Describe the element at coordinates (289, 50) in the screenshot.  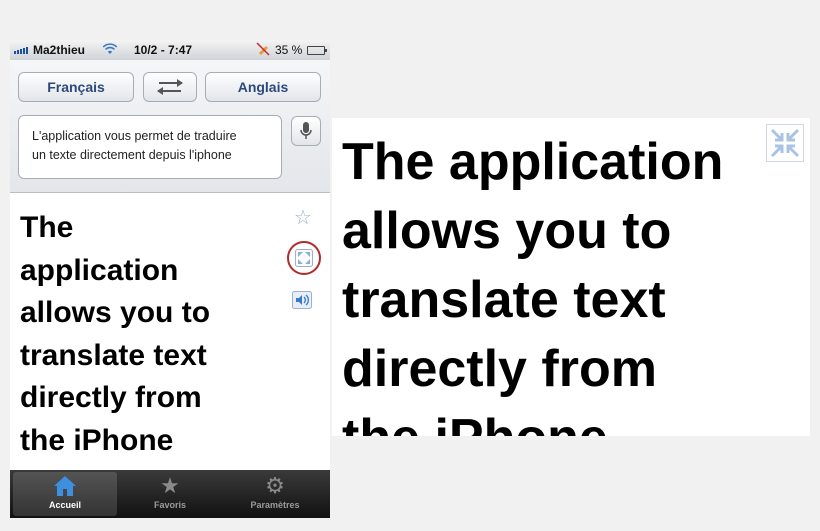
I see `battery-percentage: 35 %` at that location.